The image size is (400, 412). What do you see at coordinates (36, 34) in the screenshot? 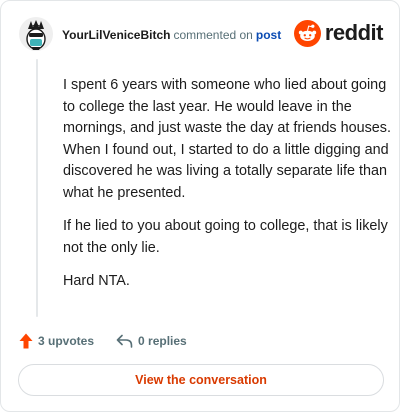
I see `user-avatar` at bounding box center [36, 34].